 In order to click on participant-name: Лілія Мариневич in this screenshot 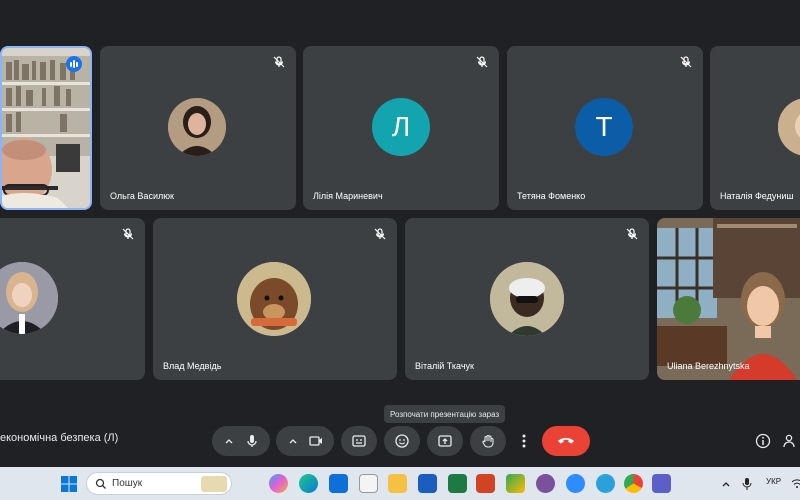, I will do `click(348, 196)`.